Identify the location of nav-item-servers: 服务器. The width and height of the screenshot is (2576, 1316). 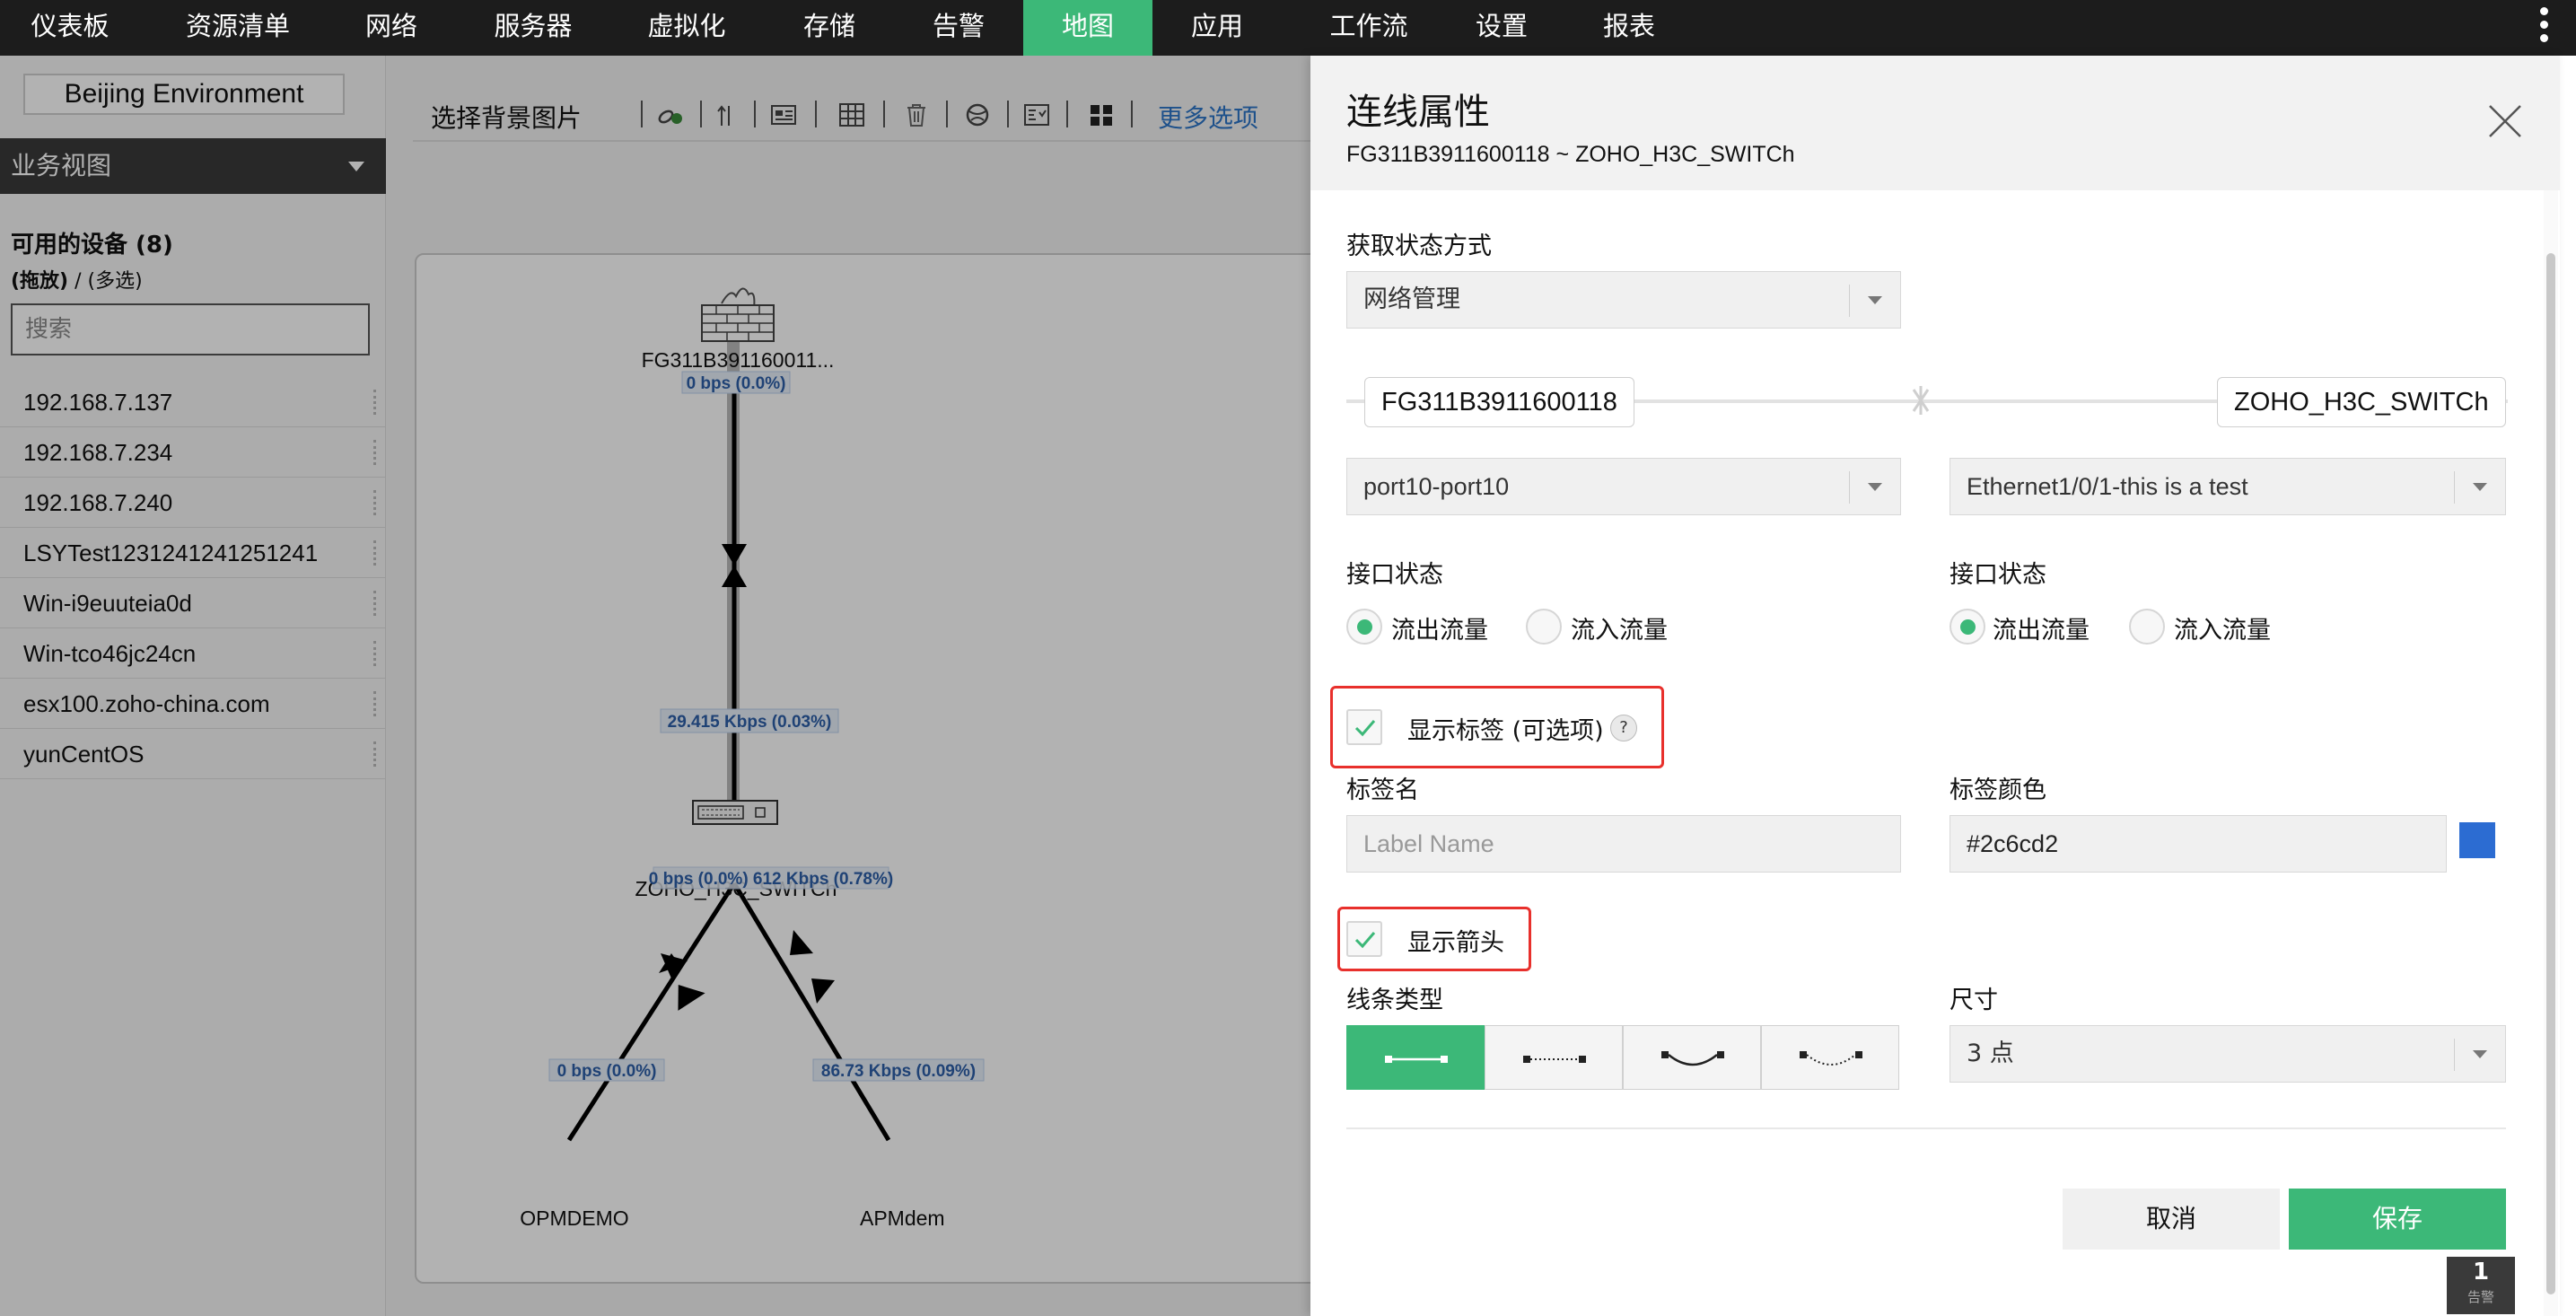
(533, 28).